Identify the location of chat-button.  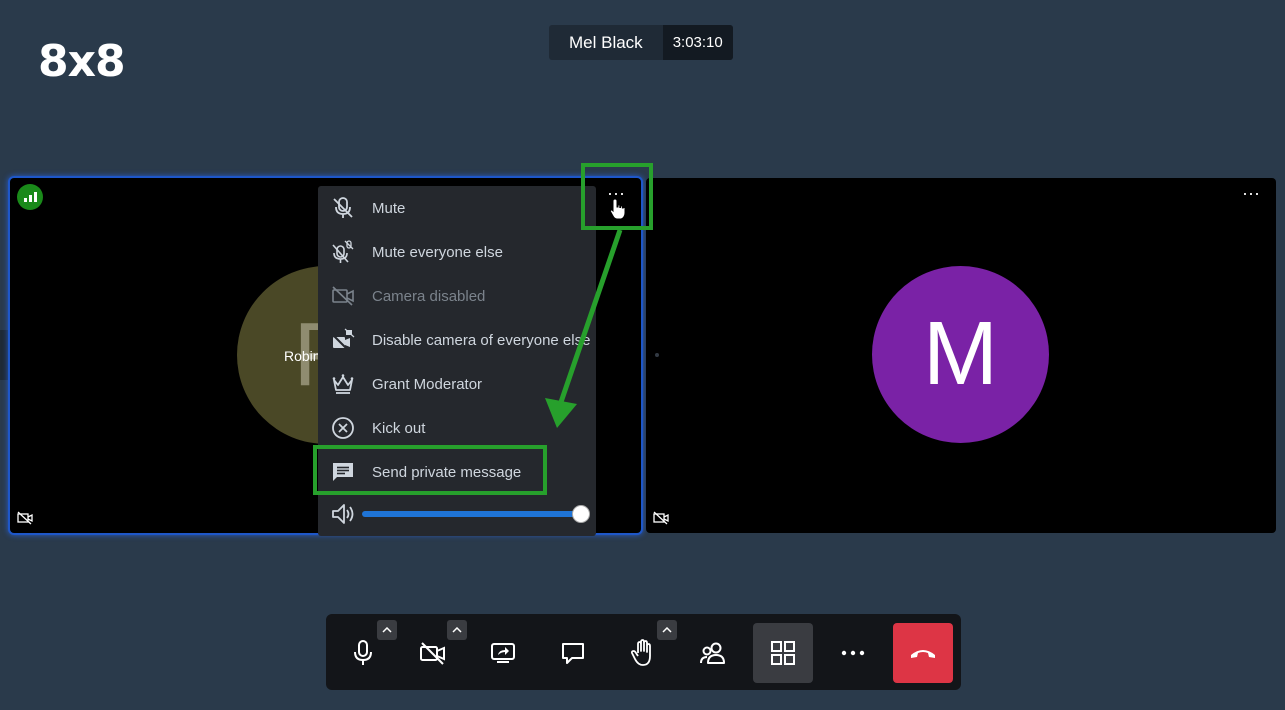
(573, 653).